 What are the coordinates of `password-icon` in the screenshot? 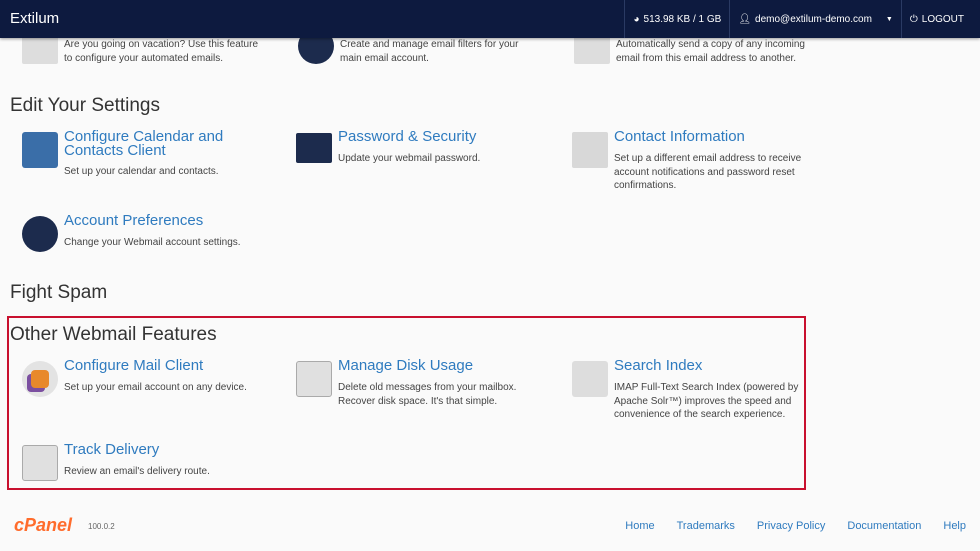 It's located at (314, 148).